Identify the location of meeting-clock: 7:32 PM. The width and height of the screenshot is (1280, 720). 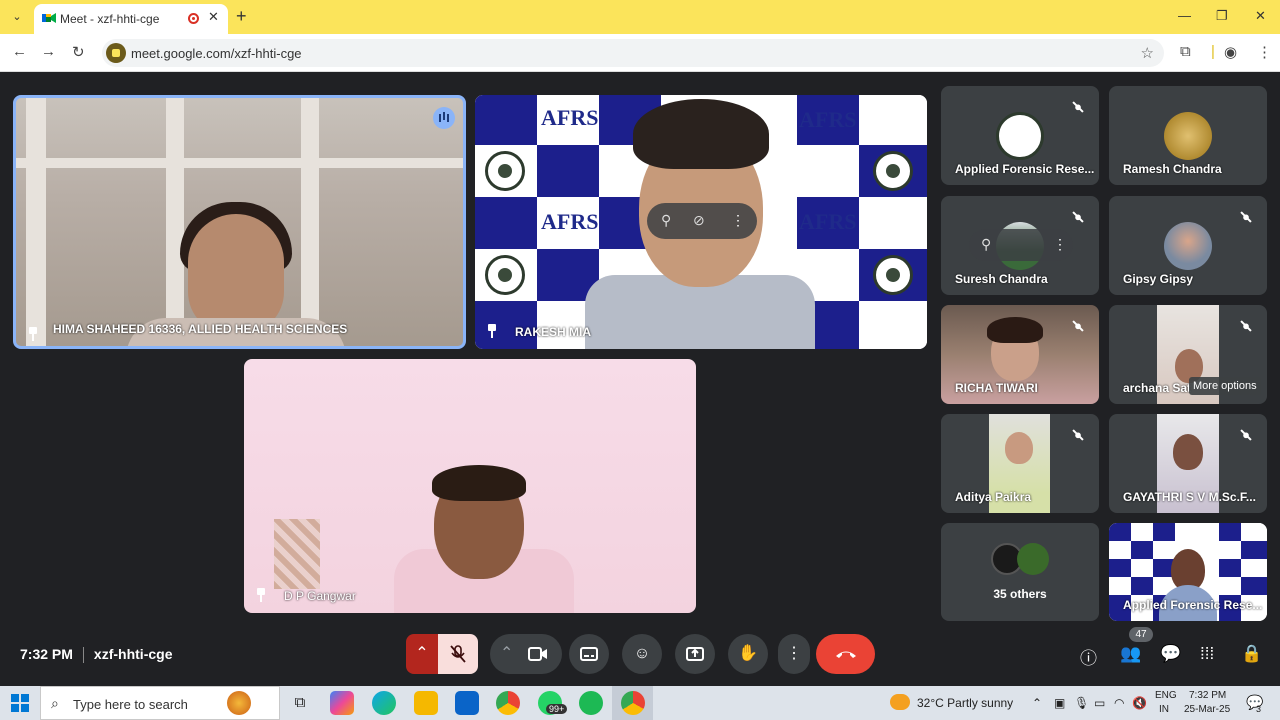
(46, 654).